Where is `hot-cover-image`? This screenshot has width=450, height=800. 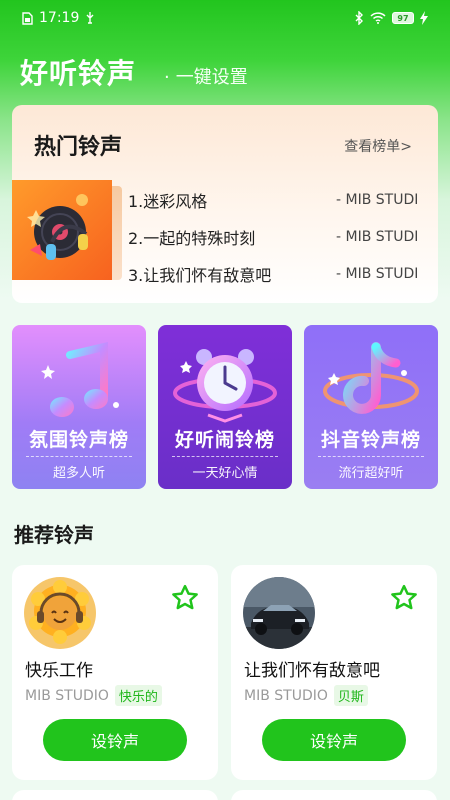
hot-cover-image is located at coordinates (62, 230).